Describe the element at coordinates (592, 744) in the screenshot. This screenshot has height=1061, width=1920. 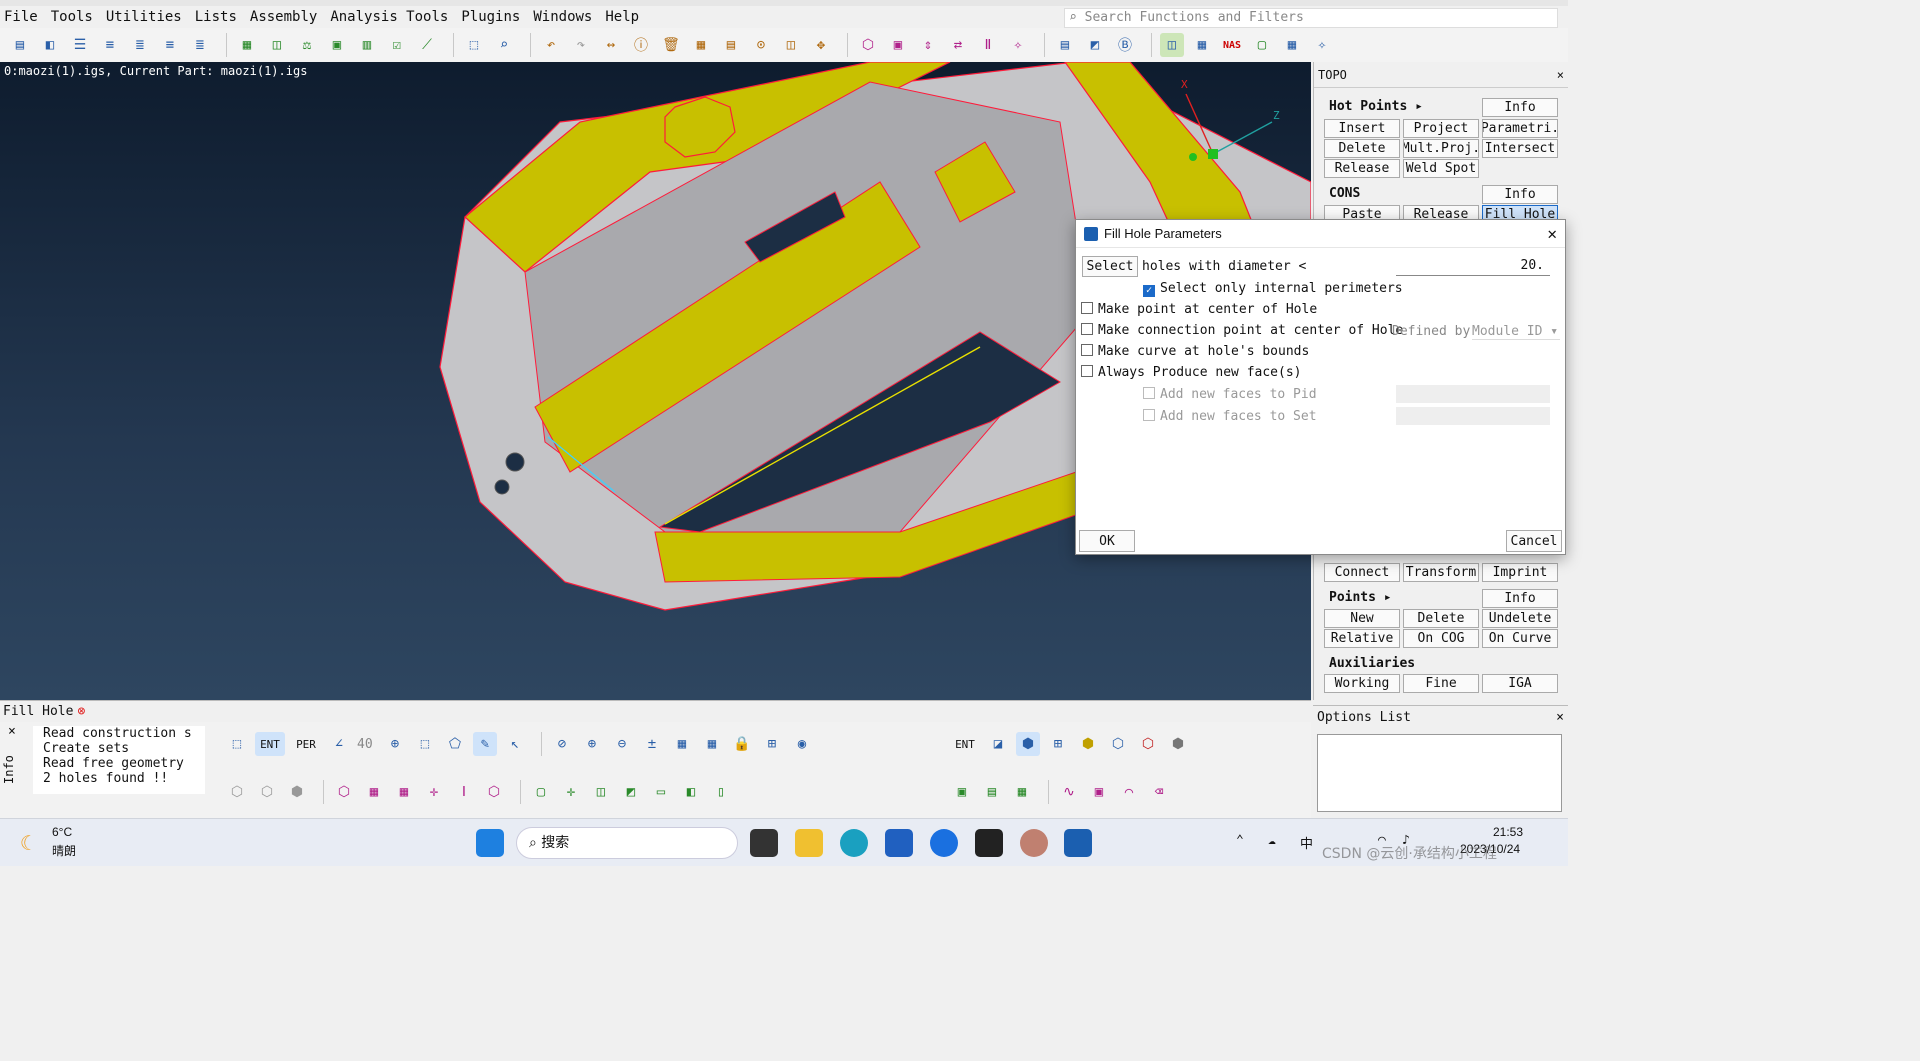
I see `plus-icon: ⊕` at that location.